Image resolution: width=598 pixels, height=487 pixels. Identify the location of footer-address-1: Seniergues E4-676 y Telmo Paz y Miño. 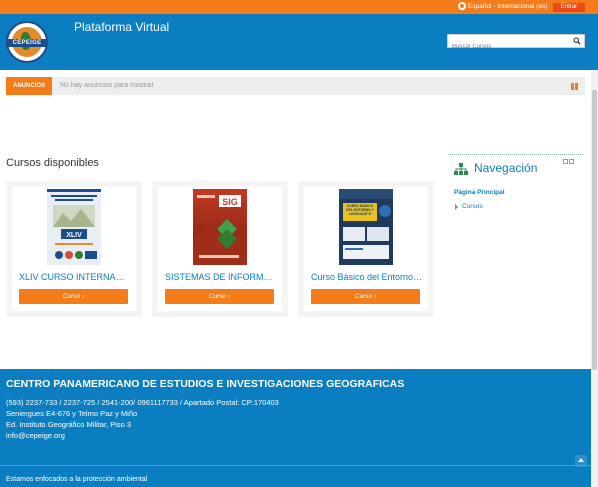
(72, 413).